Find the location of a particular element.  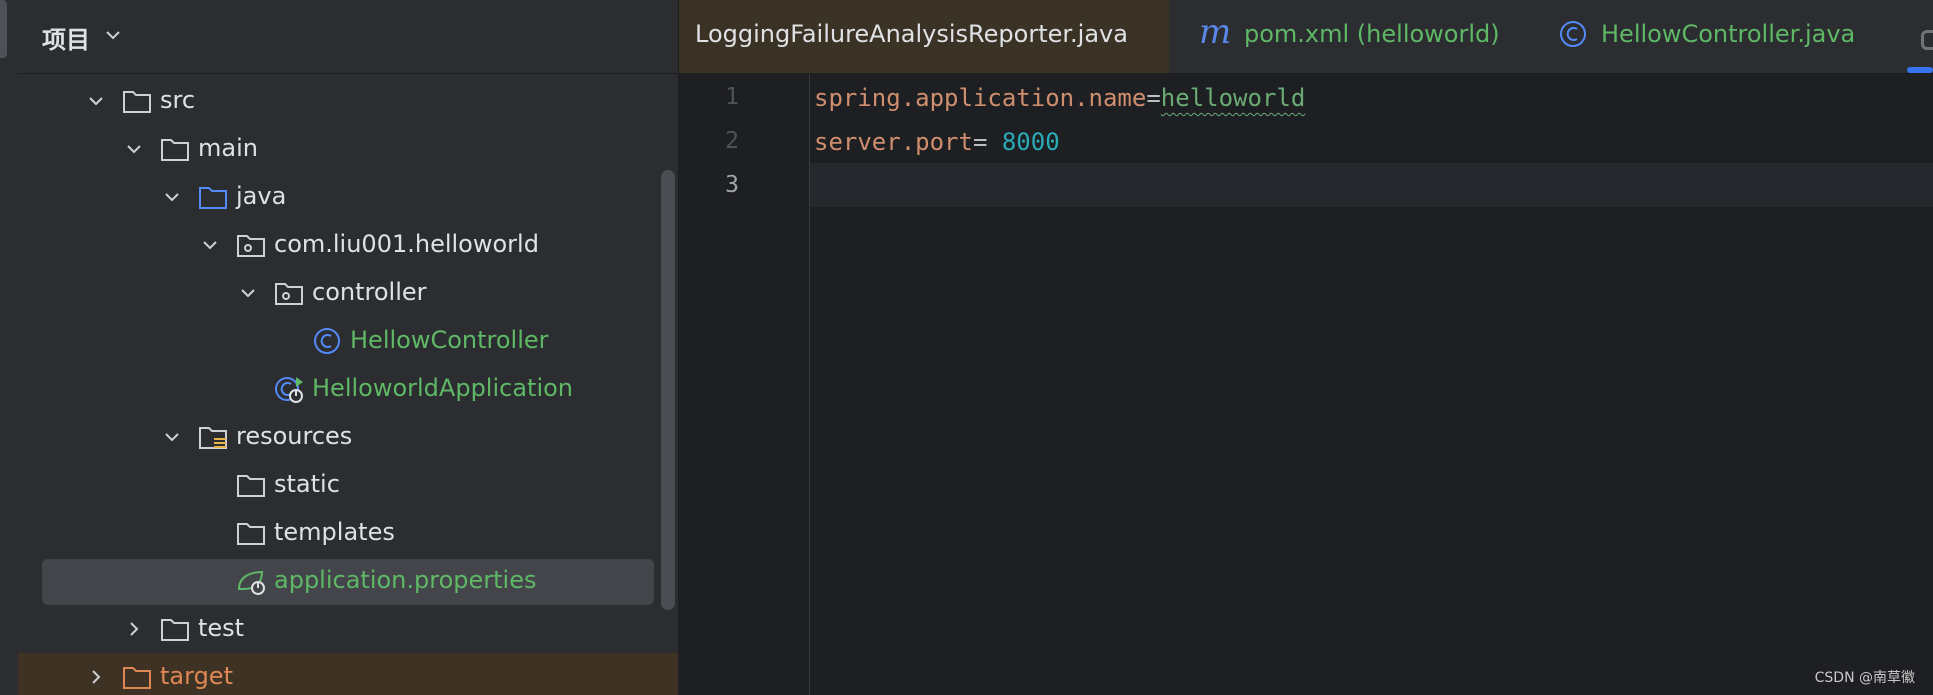

tree-item-label: main is located at coordinates (228, 148).